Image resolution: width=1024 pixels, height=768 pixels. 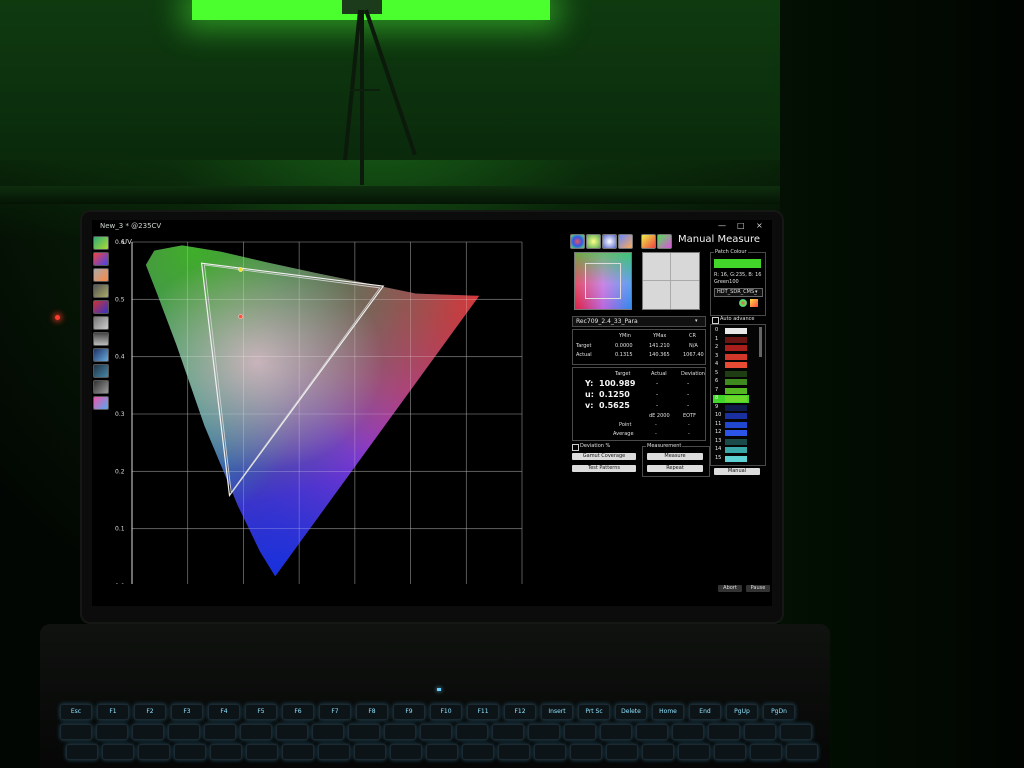 I want to click on patch-name: Green100, so click(x=726, y=282).